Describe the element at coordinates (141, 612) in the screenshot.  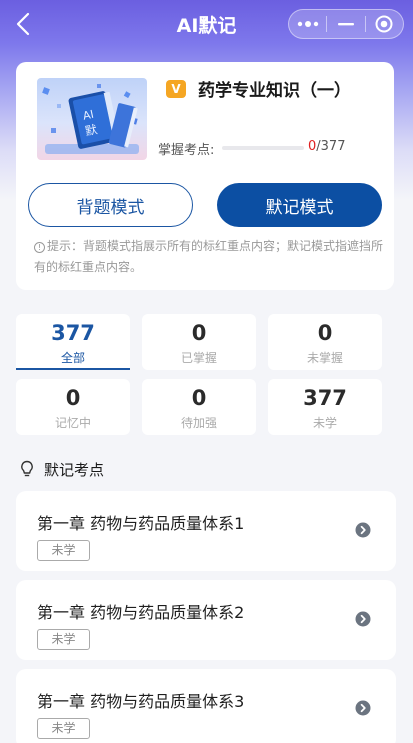
I see `item-title: 第一章 药物与药品质量体系2` at that location.